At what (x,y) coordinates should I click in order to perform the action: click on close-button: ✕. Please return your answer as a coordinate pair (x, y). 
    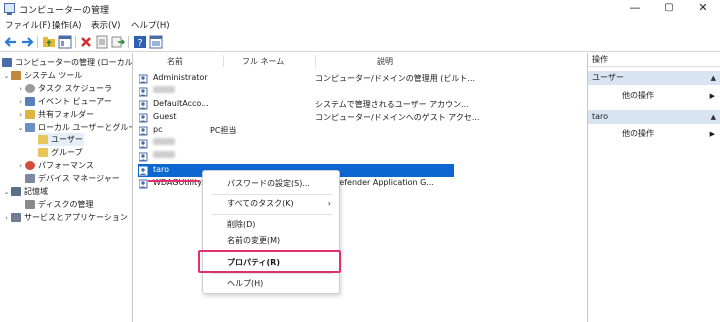
    Looking at the image, I should click on (703, 8).